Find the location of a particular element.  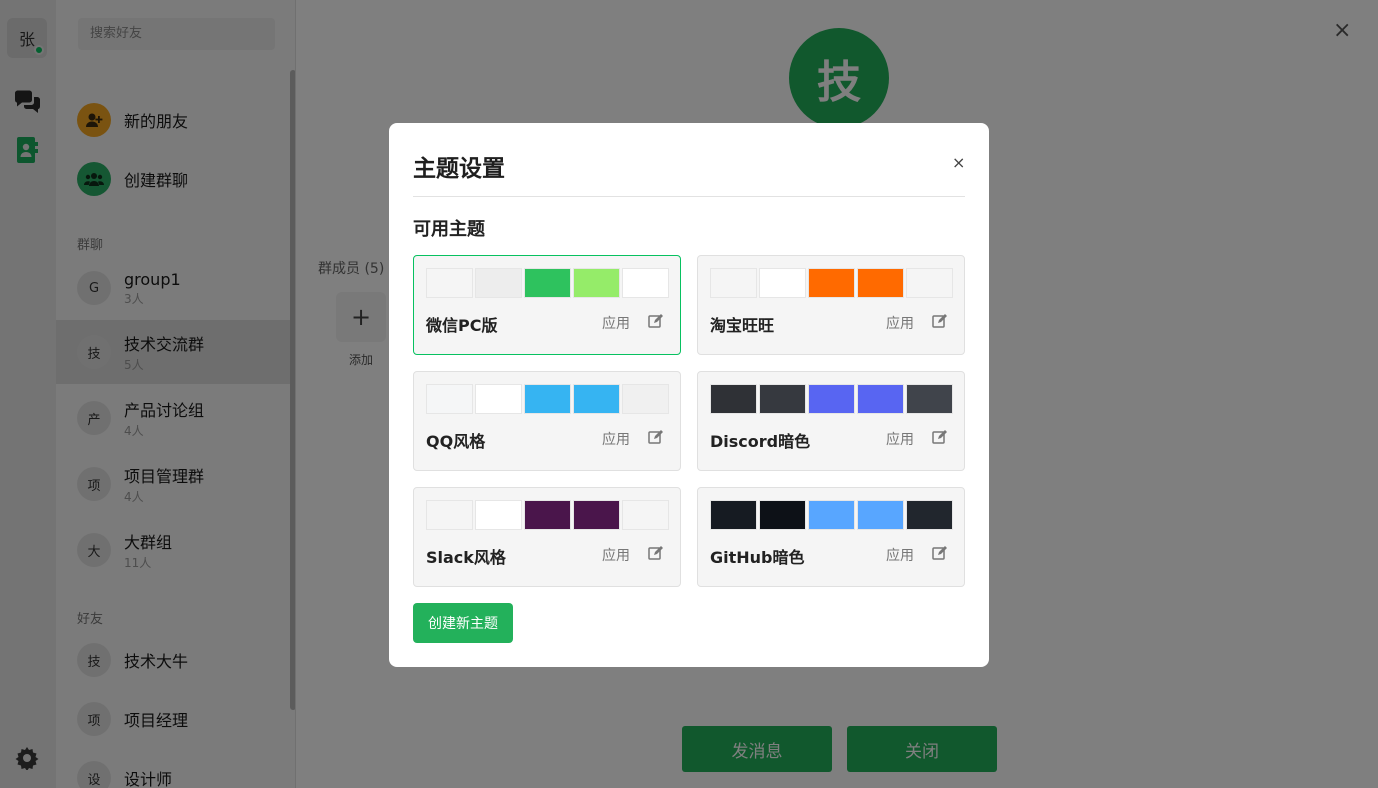

theme-card: 微信PC版 应用 is located at coordinates (547, 305).